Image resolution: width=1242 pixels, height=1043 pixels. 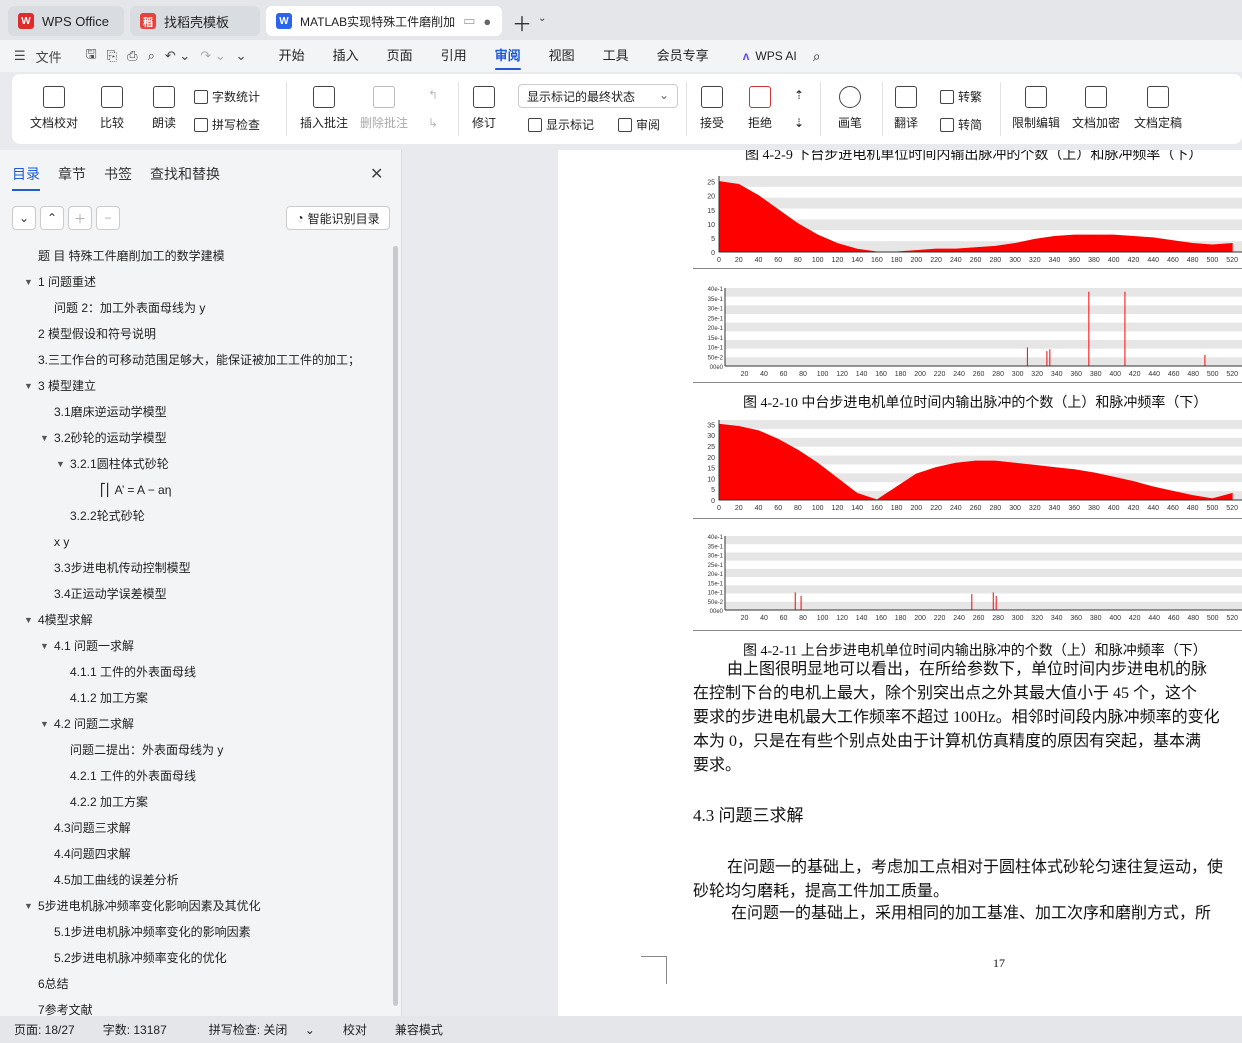 I want to click on menu-member: 会员专享, so click(x=683, y=56).